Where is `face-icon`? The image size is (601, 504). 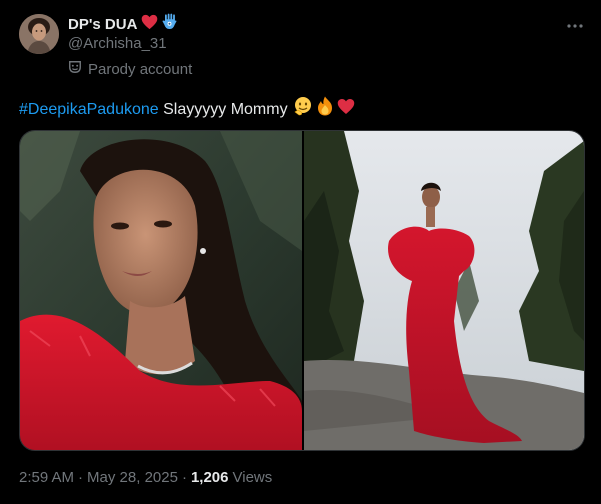 face-icon is located at coordinates (303, 109).